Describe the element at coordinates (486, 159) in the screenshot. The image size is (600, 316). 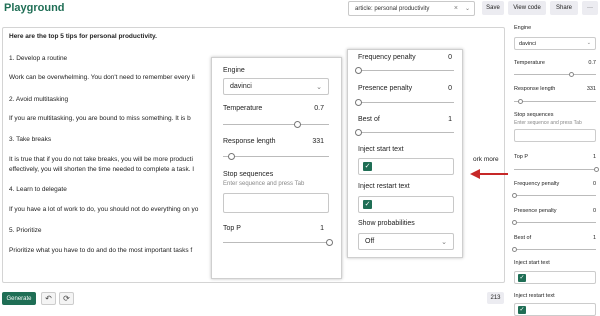
I see `editor-line-overflow: ork more` at that location.